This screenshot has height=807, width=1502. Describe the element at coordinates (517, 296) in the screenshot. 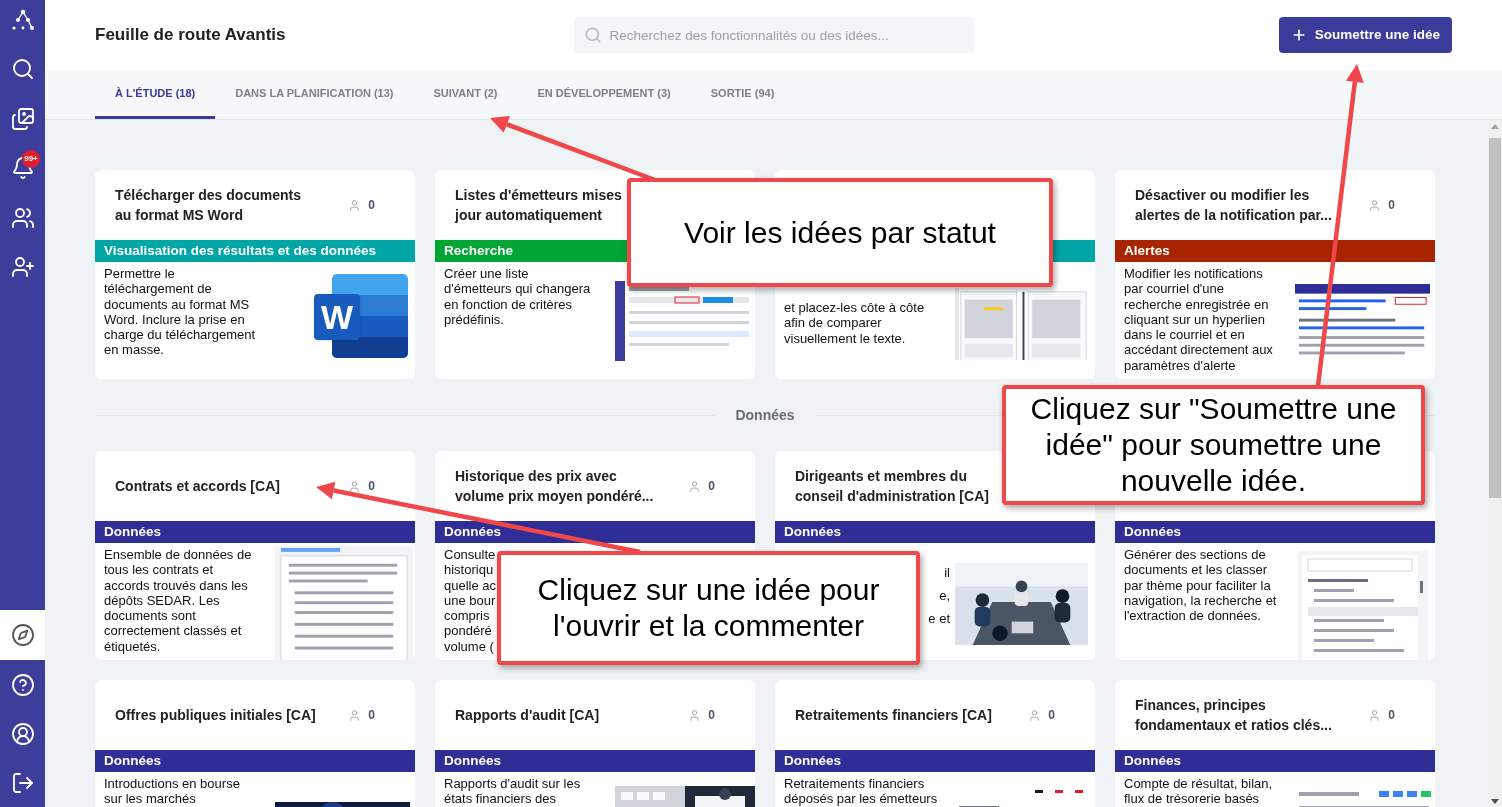

I see `idea-description: Créer une liste d'émetteurs qui changera en fonction de critères prédéfinis.` at that location.